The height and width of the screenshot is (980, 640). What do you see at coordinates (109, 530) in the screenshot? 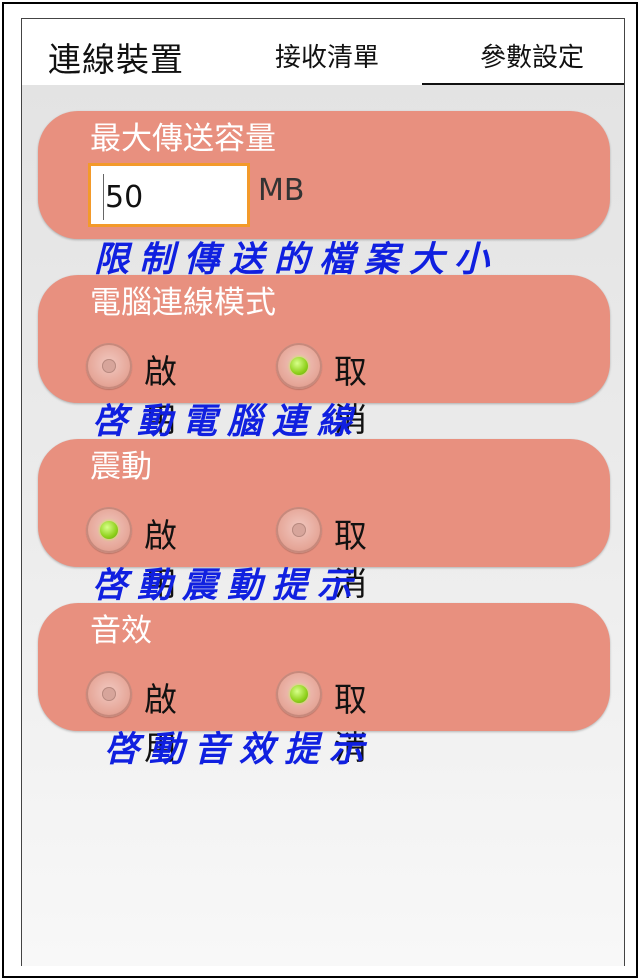
I see `vibration-enable-radio` at bounding box center [109, 530].